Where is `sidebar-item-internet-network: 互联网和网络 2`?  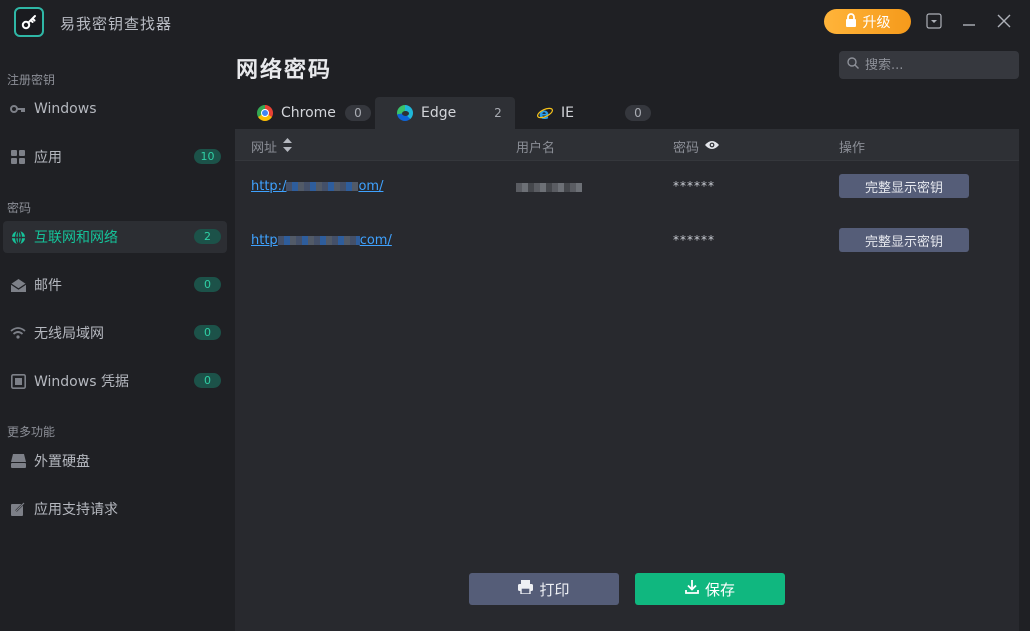 sidebar-item-internet-network: 互联网和网络 2 is located at coordinates (115, 237).